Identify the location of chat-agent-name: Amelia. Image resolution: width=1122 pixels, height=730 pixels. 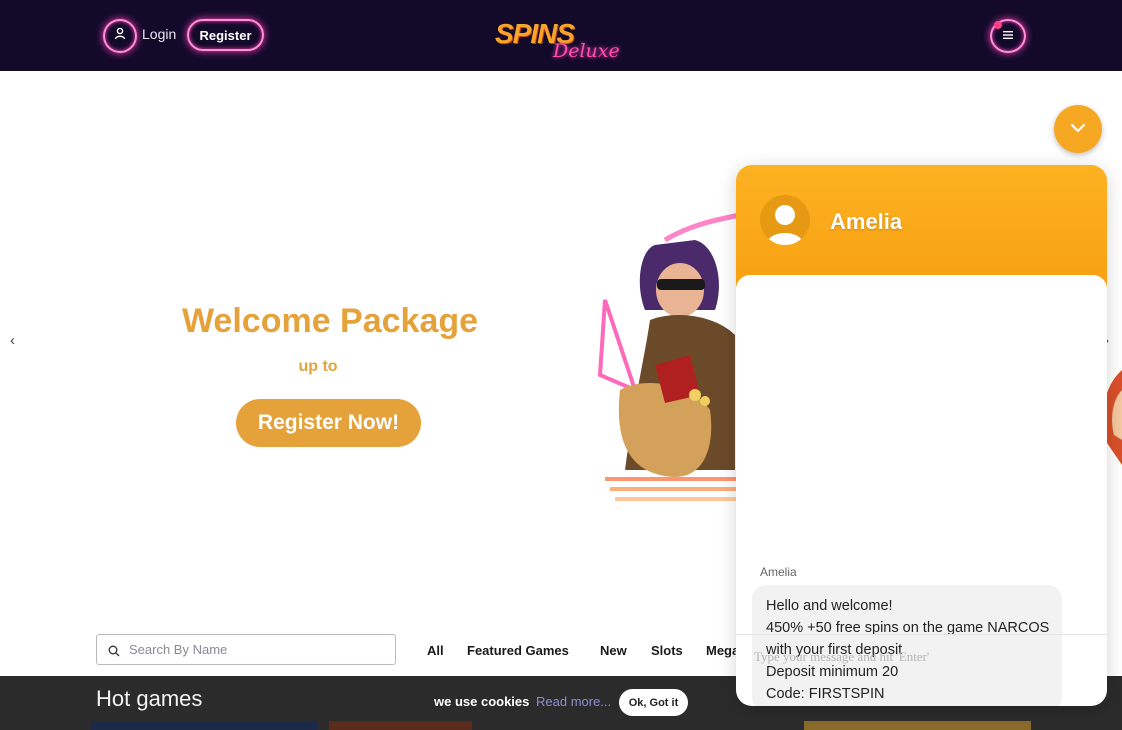
(866, 221).